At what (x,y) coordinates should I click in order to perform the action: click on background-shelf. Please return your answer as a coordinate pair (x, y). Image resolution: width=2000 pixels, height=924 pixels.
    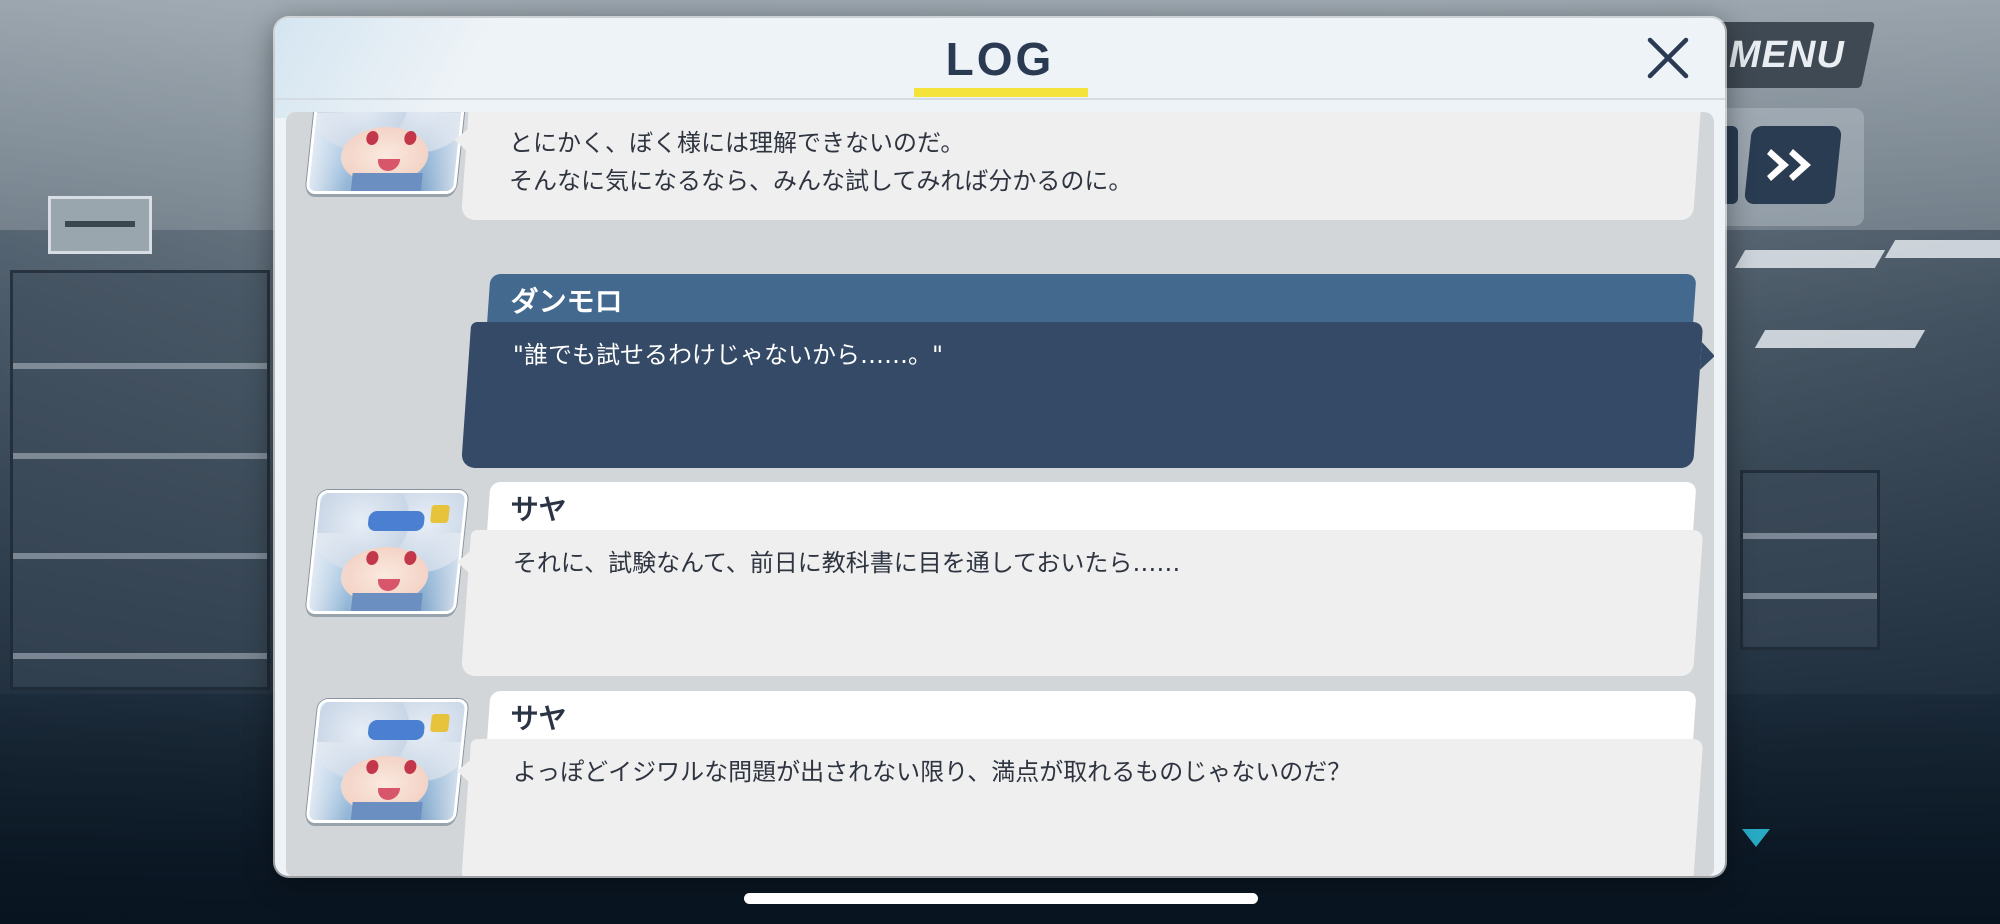
    Looking at the image, I should click on (140, 480).